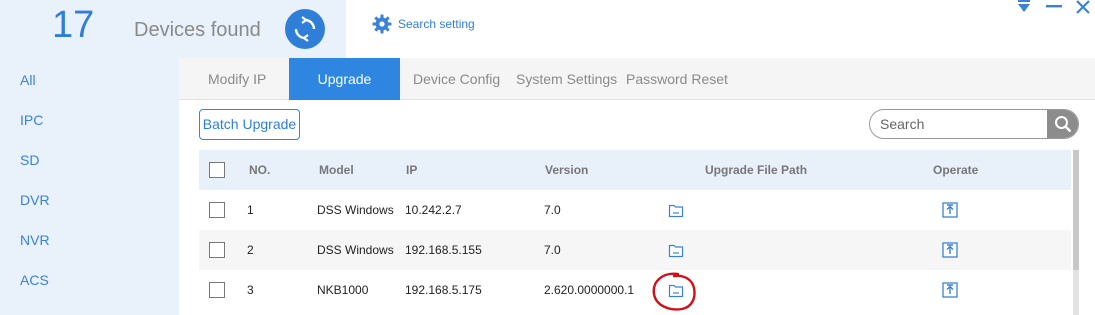 The image size is (1095, 315). Describe the element at coordinates (635, 250) in the screenshot. I see `table-row: 2 DSS Windows 192.168.5.155 7.0` at that location.